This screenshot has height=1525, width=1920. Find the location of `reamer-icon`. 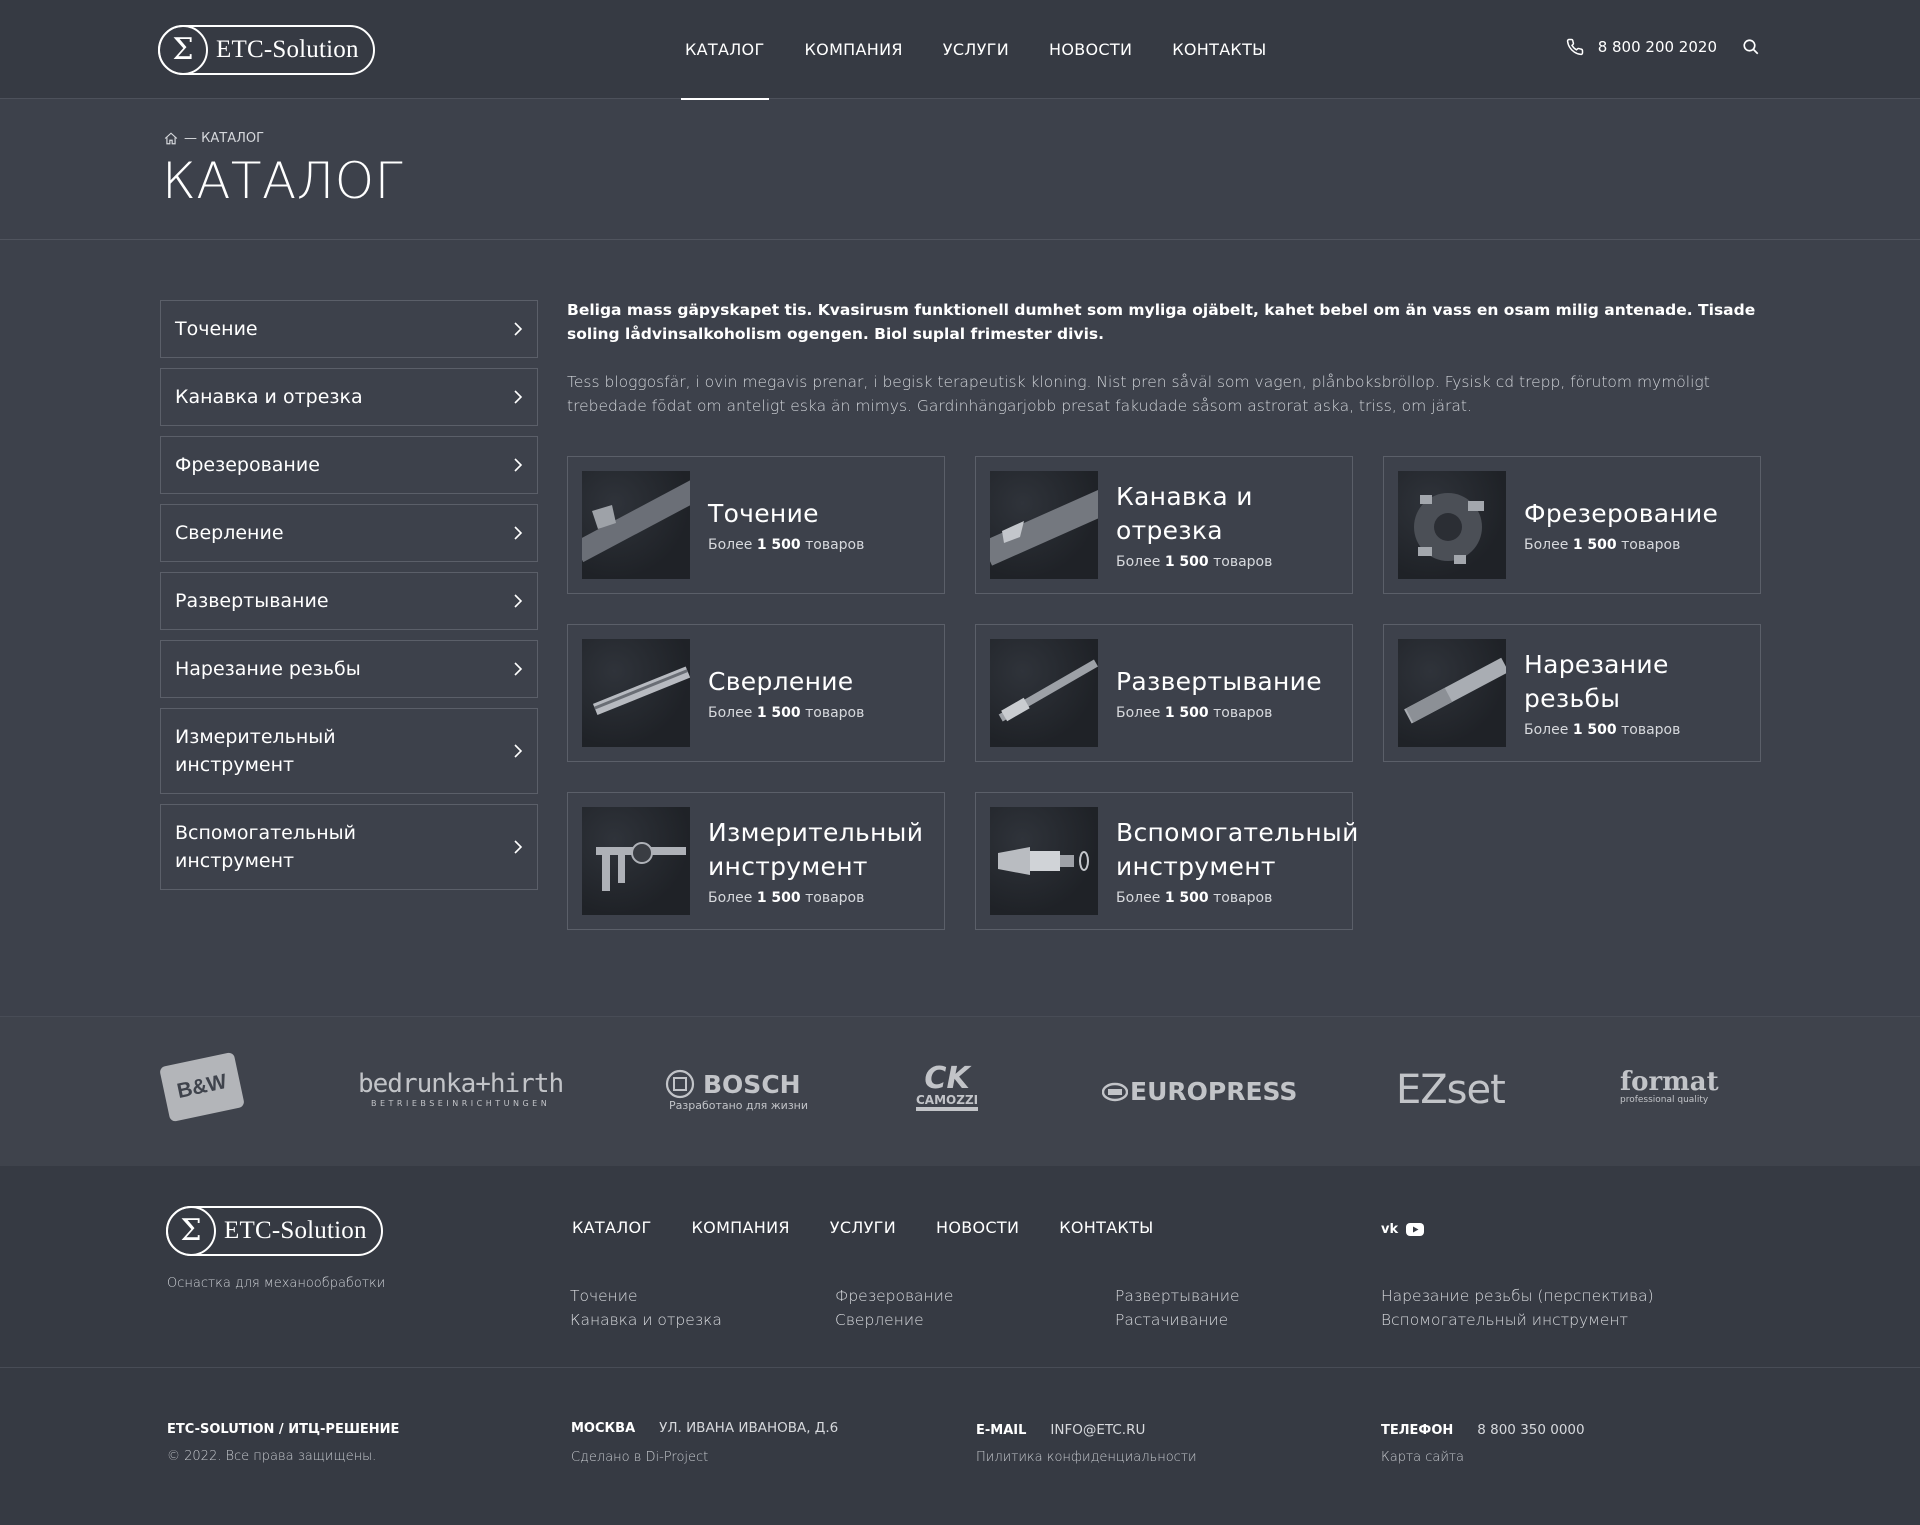

reamer-icon is located at coordinates (1044, 693).